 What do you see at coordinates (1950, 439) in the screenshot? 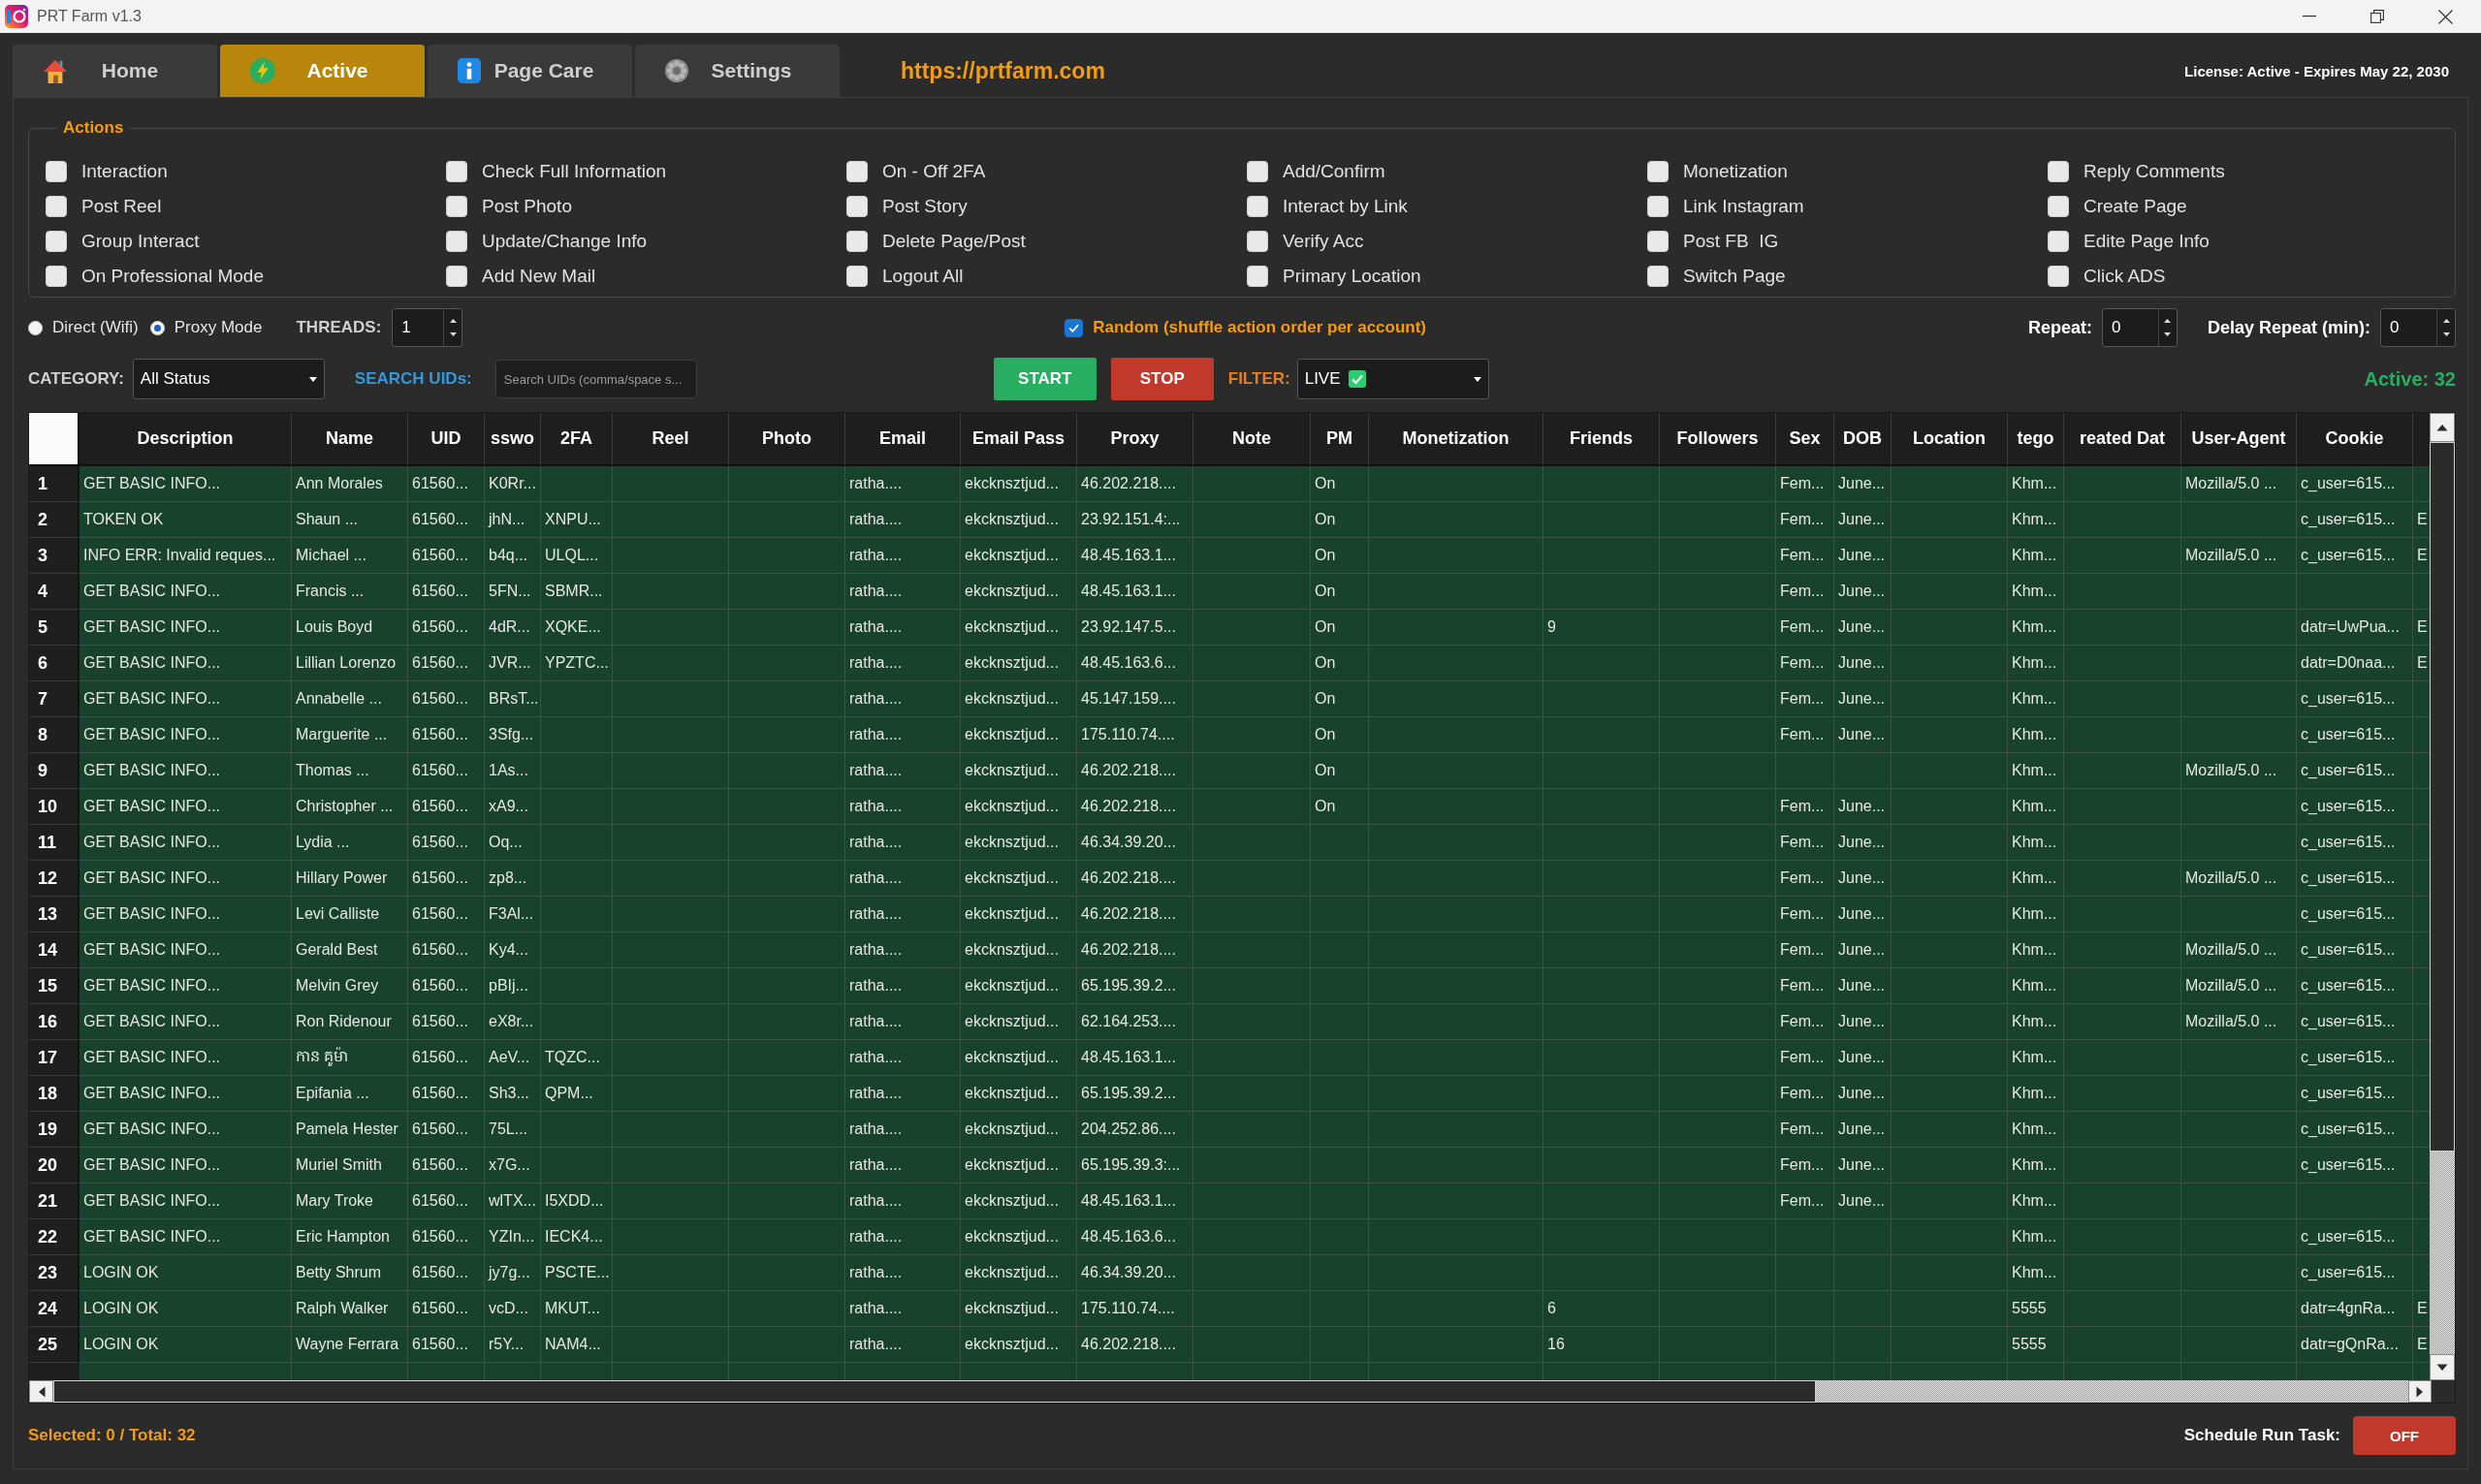
I see `column-header: Location` at bounding box center [1950, 439].